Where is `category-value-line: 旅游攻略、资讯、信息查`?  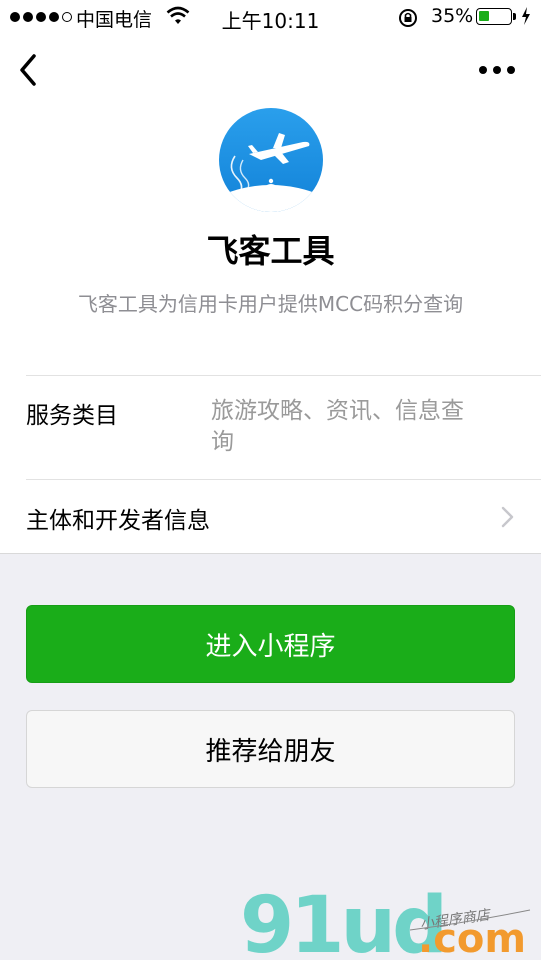
category-value-line: 旅游攻略、资讯、信息查 is located at coordinates (337, 411).